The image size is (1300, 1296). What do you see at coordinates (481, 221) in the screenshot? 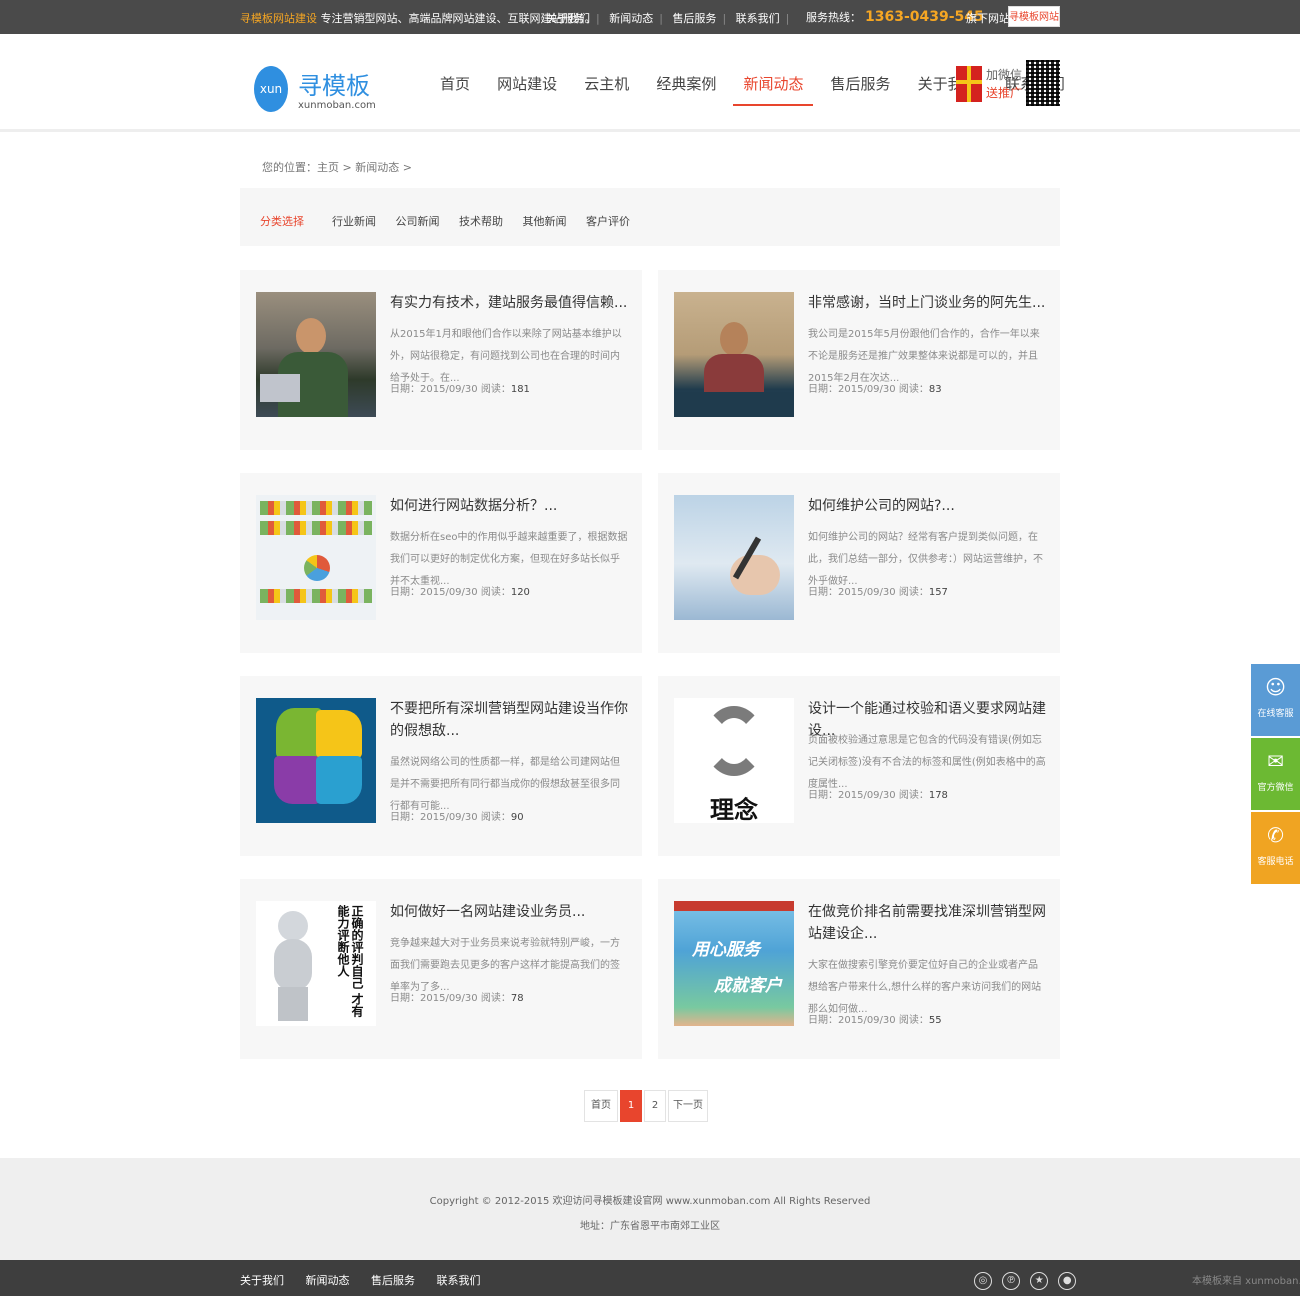
I see `category-tech-help: 技术帮助` at bounding box center [481, 221].